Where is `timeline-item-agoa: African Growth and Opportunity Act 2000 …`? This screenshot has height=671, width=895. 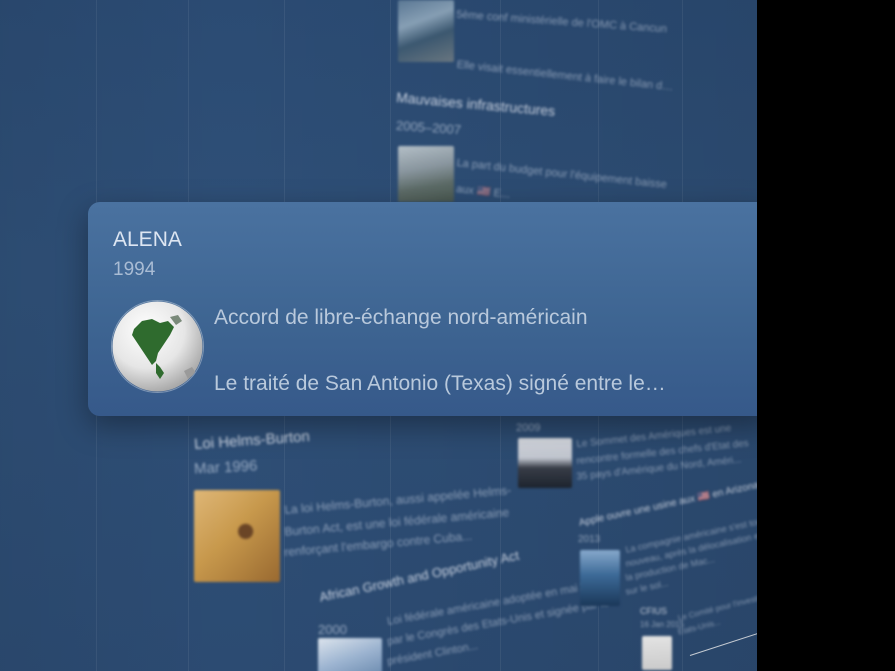
timeline-item-agoa: African Growth and Opportunity Act 2000 … is located at coordinates (464, 609).